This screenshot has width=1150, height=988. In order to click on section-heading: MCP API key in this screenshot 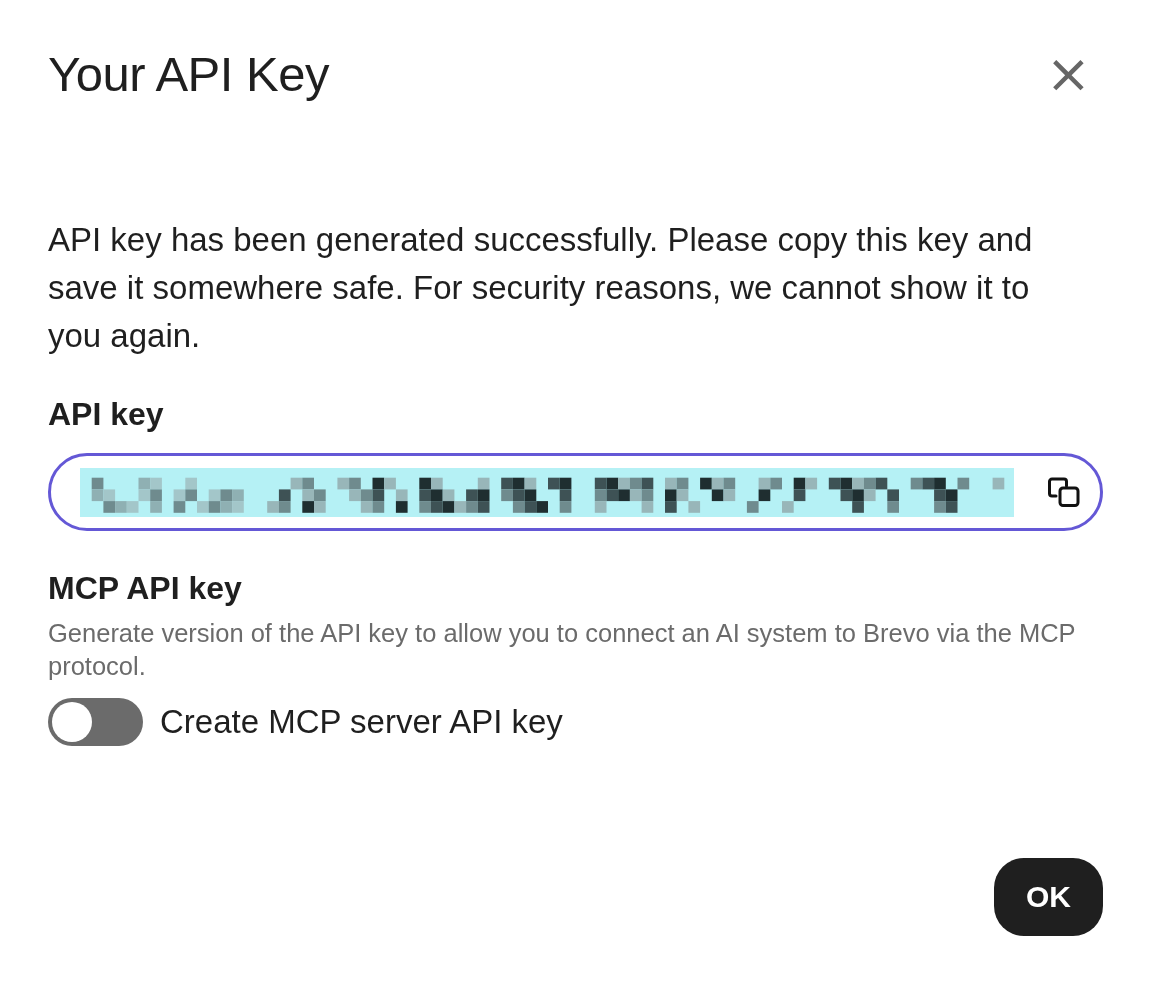, I will do `click(145, 588)`.